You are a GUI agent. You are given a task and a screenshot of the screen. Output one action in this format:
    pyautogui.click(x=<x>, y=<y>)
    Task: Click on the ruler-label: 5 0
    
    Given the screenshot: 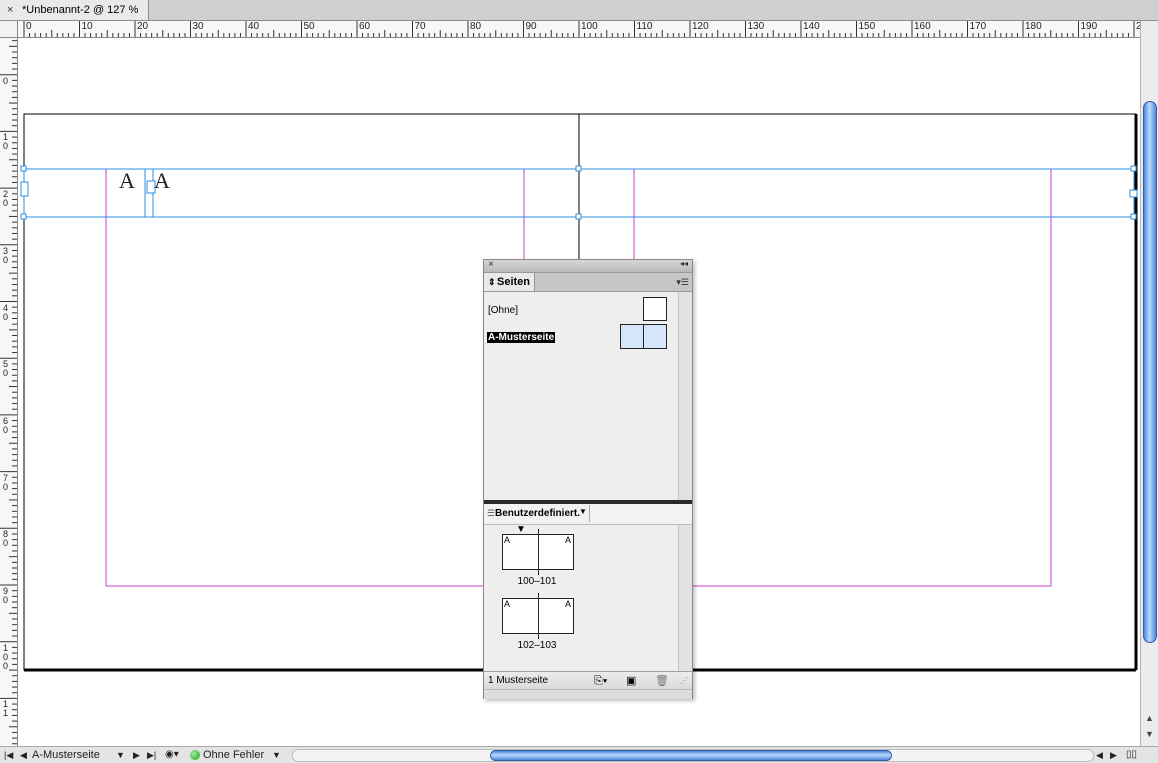 What is the action you would take?
    pyautogui.click(x=6, y=369)
    